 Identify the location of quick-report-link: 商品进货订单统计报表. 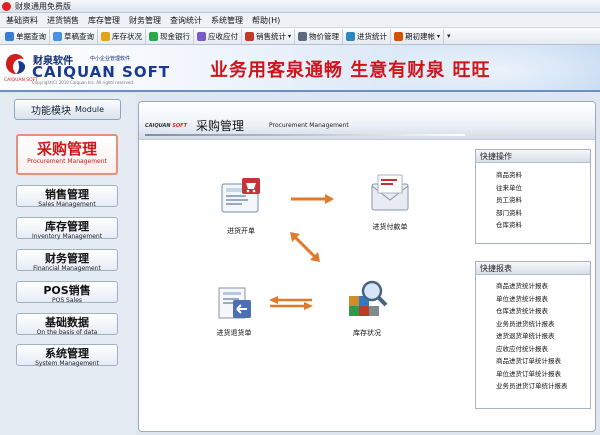
(533, 361).